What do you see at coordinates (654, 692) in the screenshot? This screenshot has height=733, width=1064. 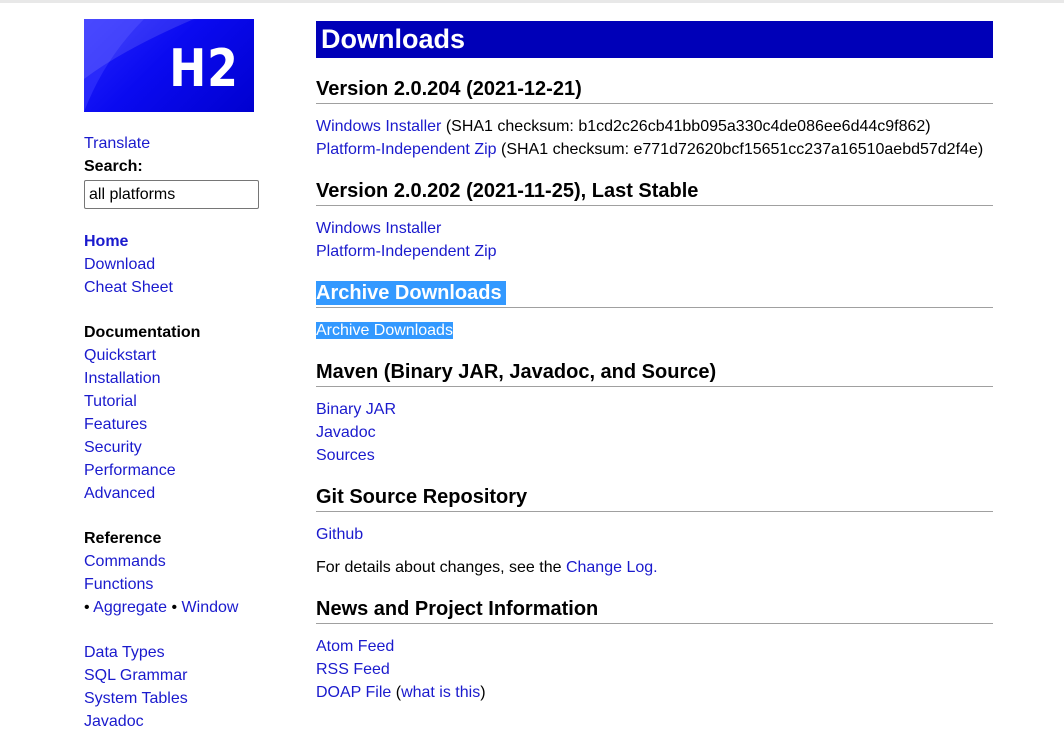 I see `doap-row: DOAP File (what is this)` at bounding box center [654, 692].